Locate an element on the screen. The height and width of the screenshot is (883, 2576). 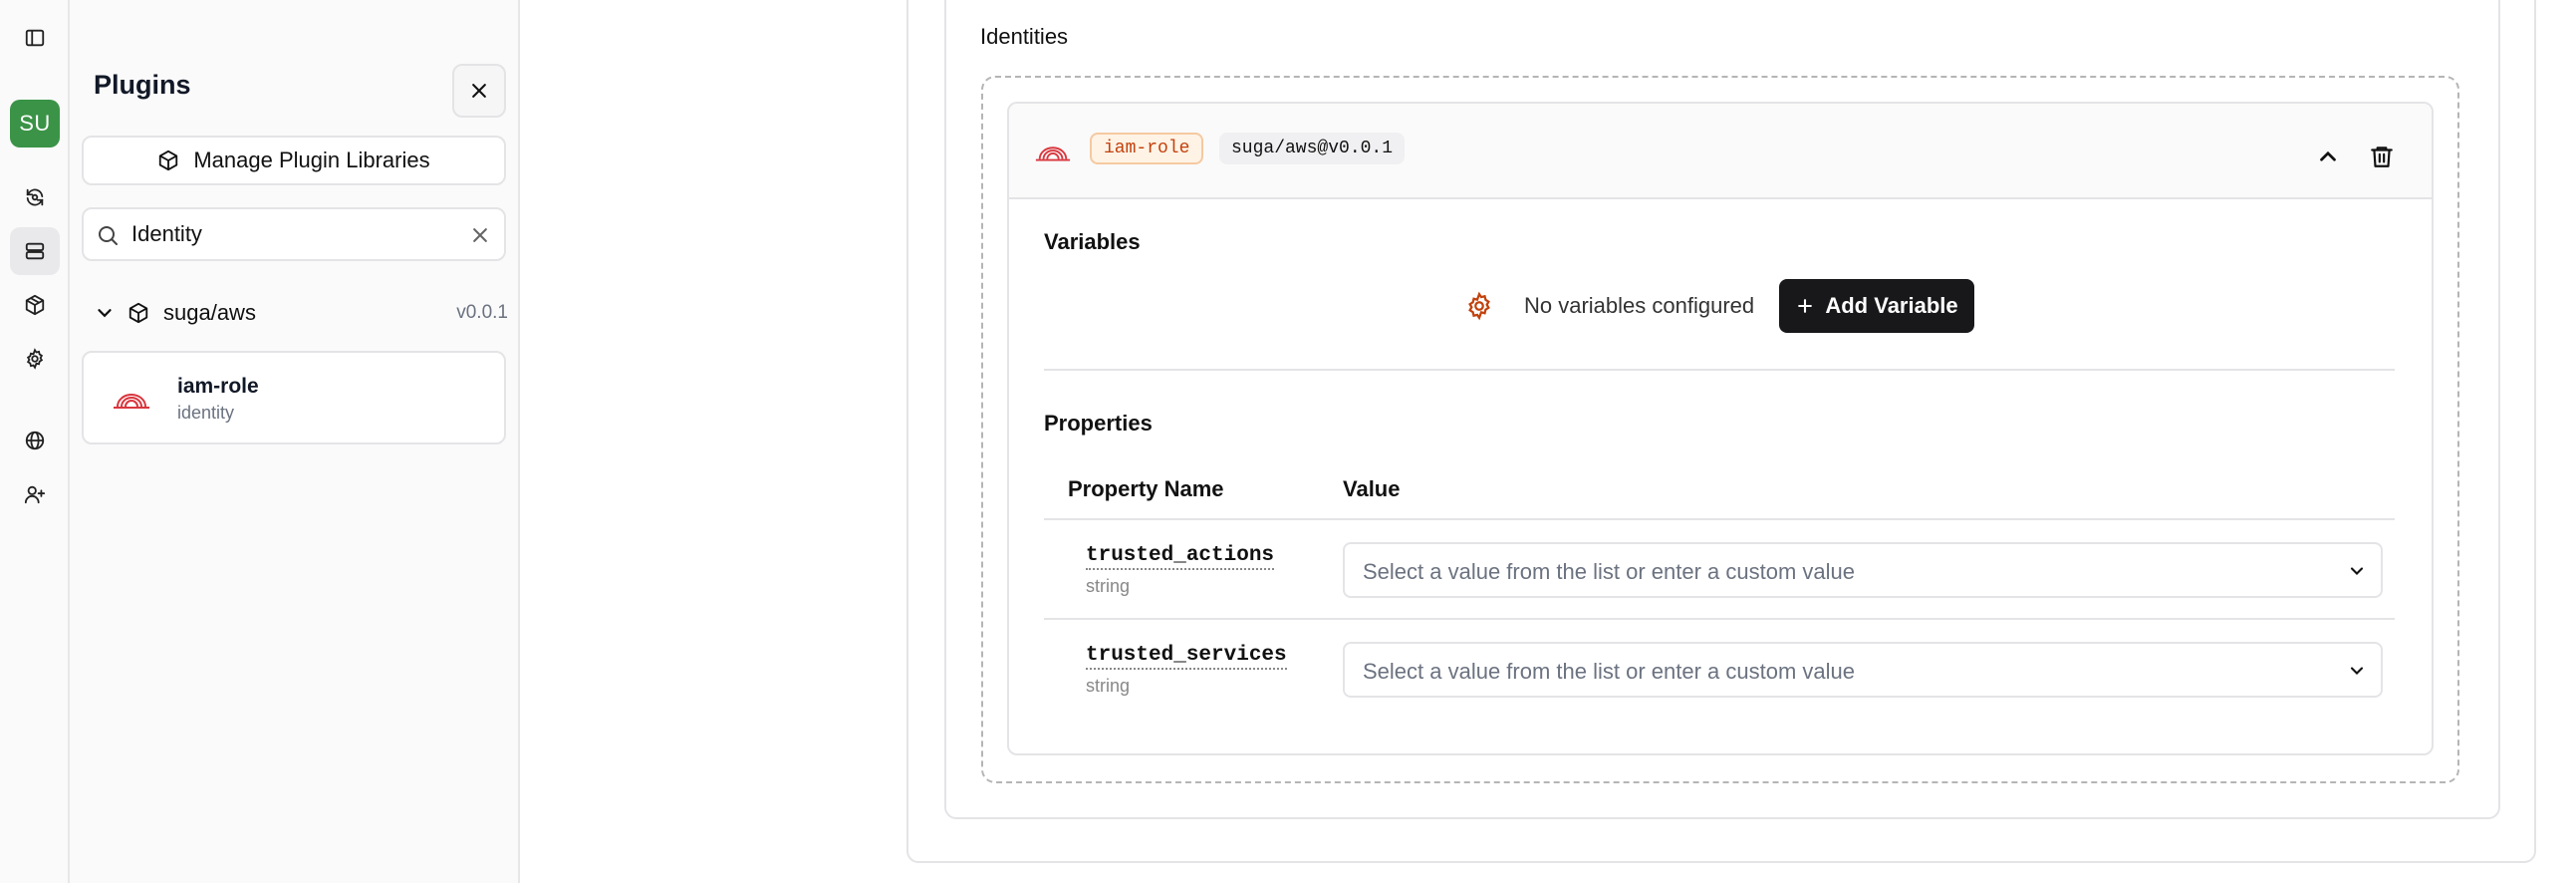
clear-search-icon is located at coordinates (480, 235).